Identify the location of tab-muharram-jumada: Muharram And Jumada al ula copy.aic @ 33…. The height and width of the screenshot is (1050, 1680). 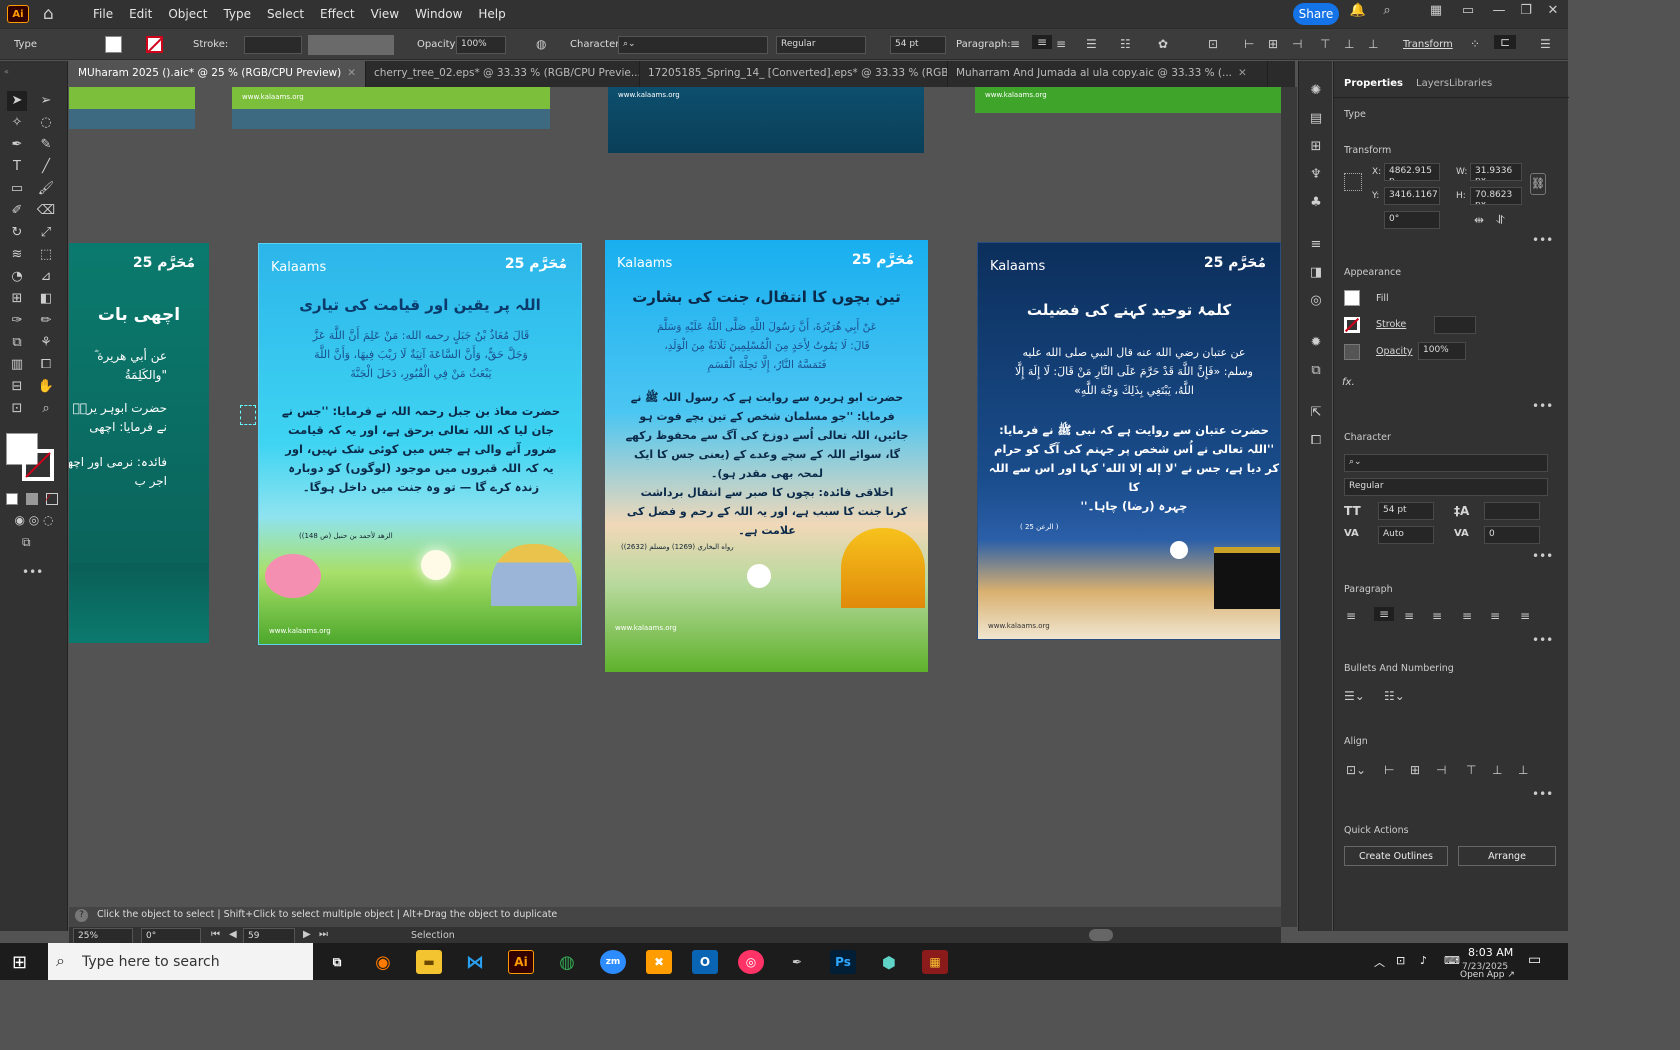
(1108, 74).